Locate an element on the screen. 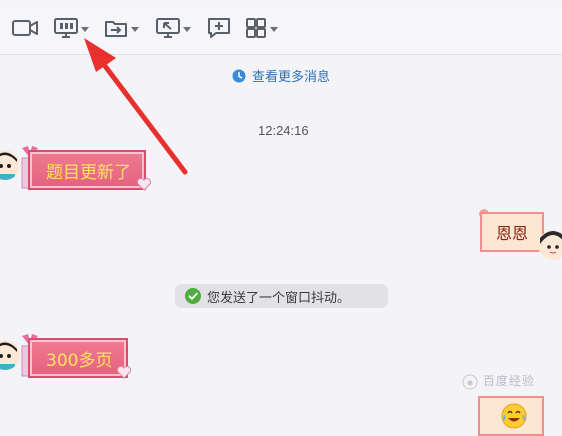 The height and width of the screenshot is (436, 562). view-more-messages-link: 查看更多消息 is located at coordinates (281, 75).